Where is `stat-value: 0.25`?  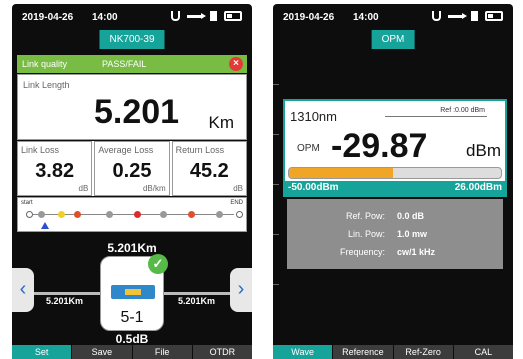
stat-value: 0.25 is located at coordinates (132, 171).